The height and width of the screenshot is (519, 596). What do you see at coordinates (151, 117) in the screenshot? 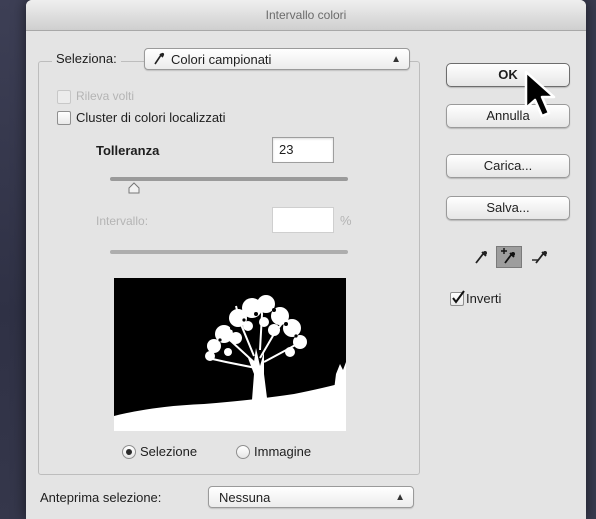
I see `localized-clusters-label: Cluster di colori localizzati` at bounding box center [151, 117].